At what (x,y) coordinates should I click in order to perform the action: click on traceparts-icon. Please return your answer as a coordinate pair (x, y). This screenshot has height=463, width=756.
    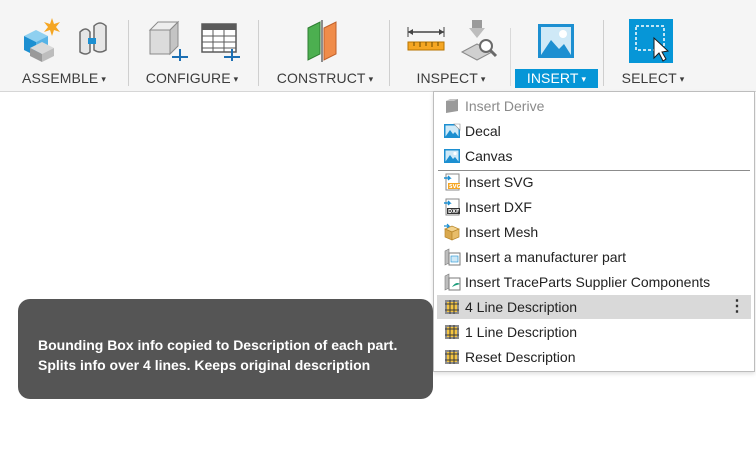
    Looking at the image, I should click on (452, 282).